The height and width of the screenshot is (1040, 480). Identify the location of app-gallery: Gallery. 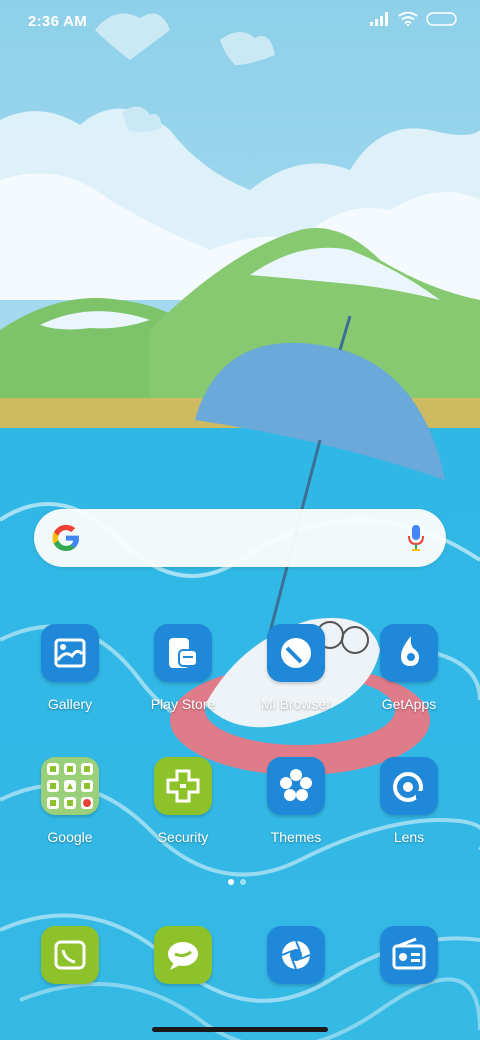
(70, 668).